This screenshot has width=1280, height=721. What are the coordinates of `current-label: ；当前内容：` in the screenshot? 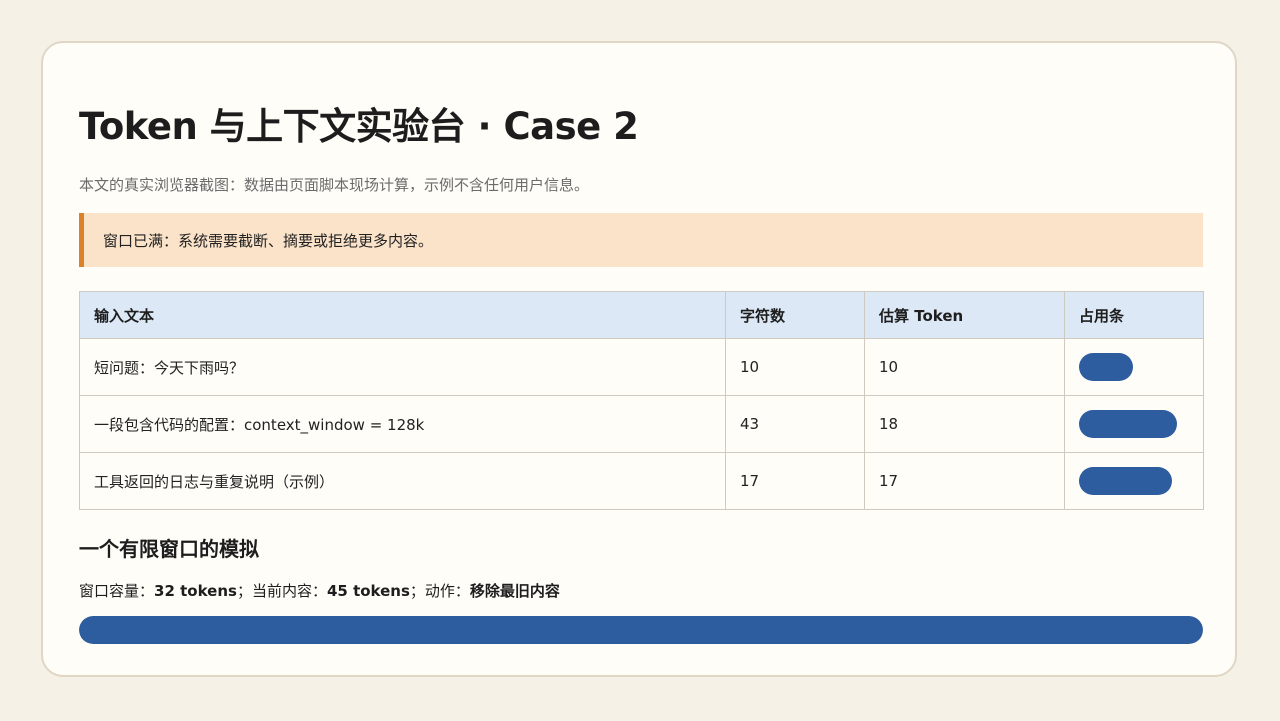 It's located at (281, 591).